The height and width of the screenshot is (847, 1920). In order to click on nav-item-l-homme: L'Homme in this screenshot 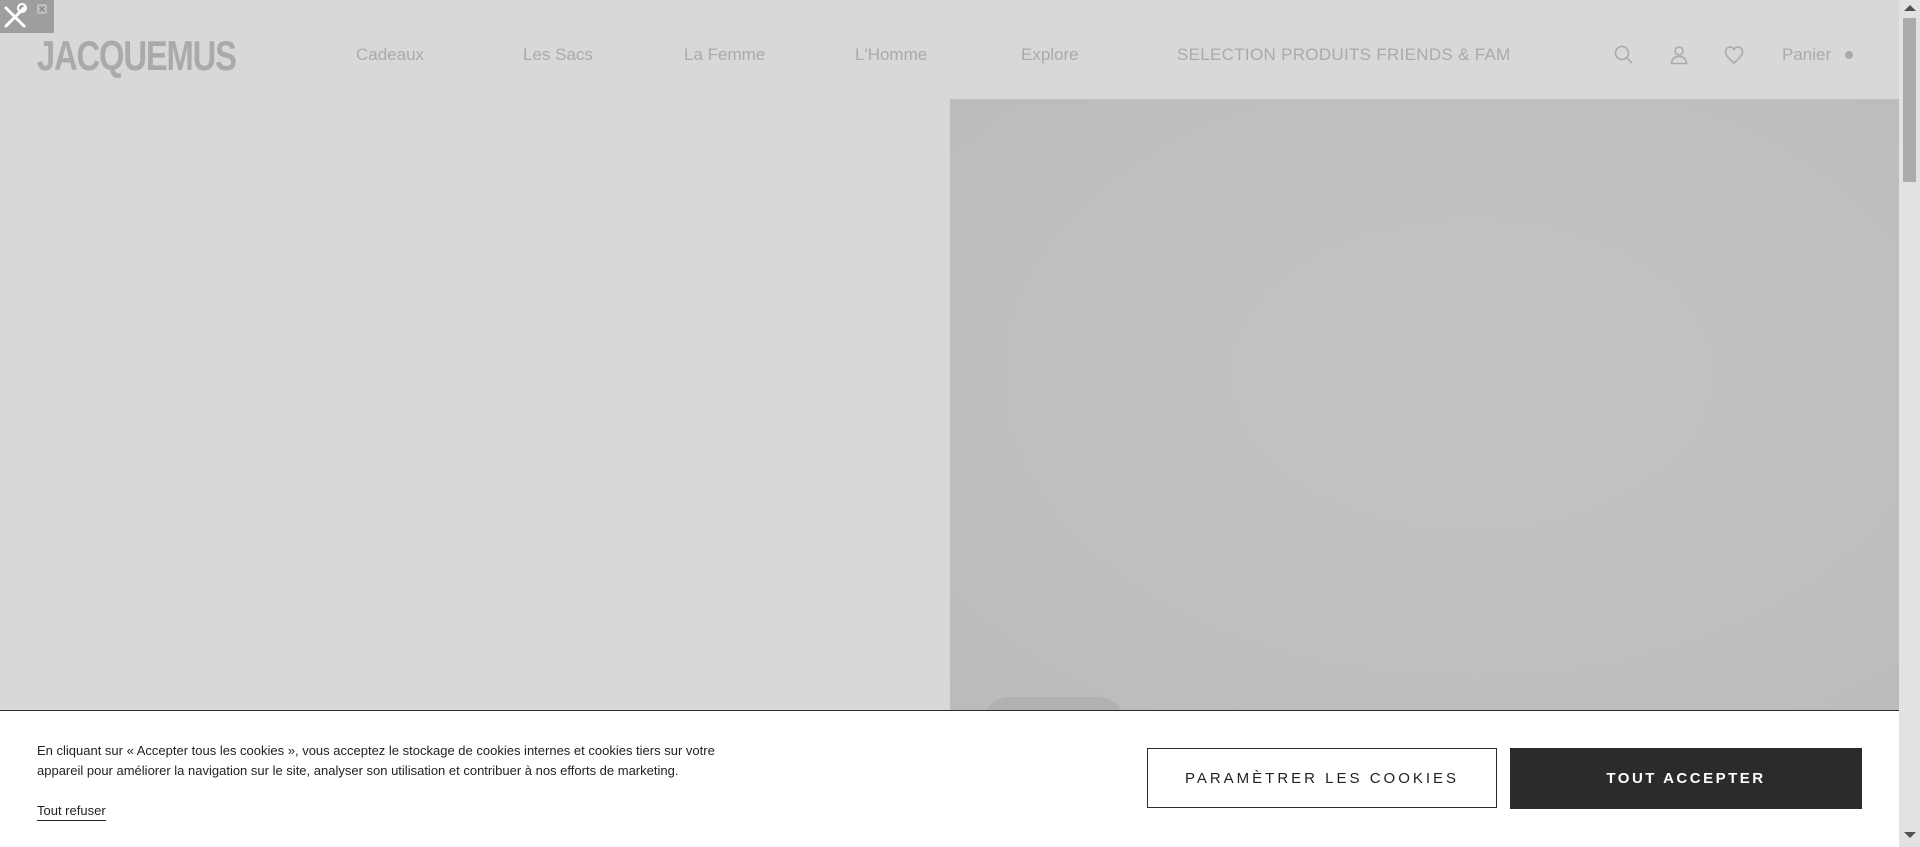, I will do `click(891, 55)`.